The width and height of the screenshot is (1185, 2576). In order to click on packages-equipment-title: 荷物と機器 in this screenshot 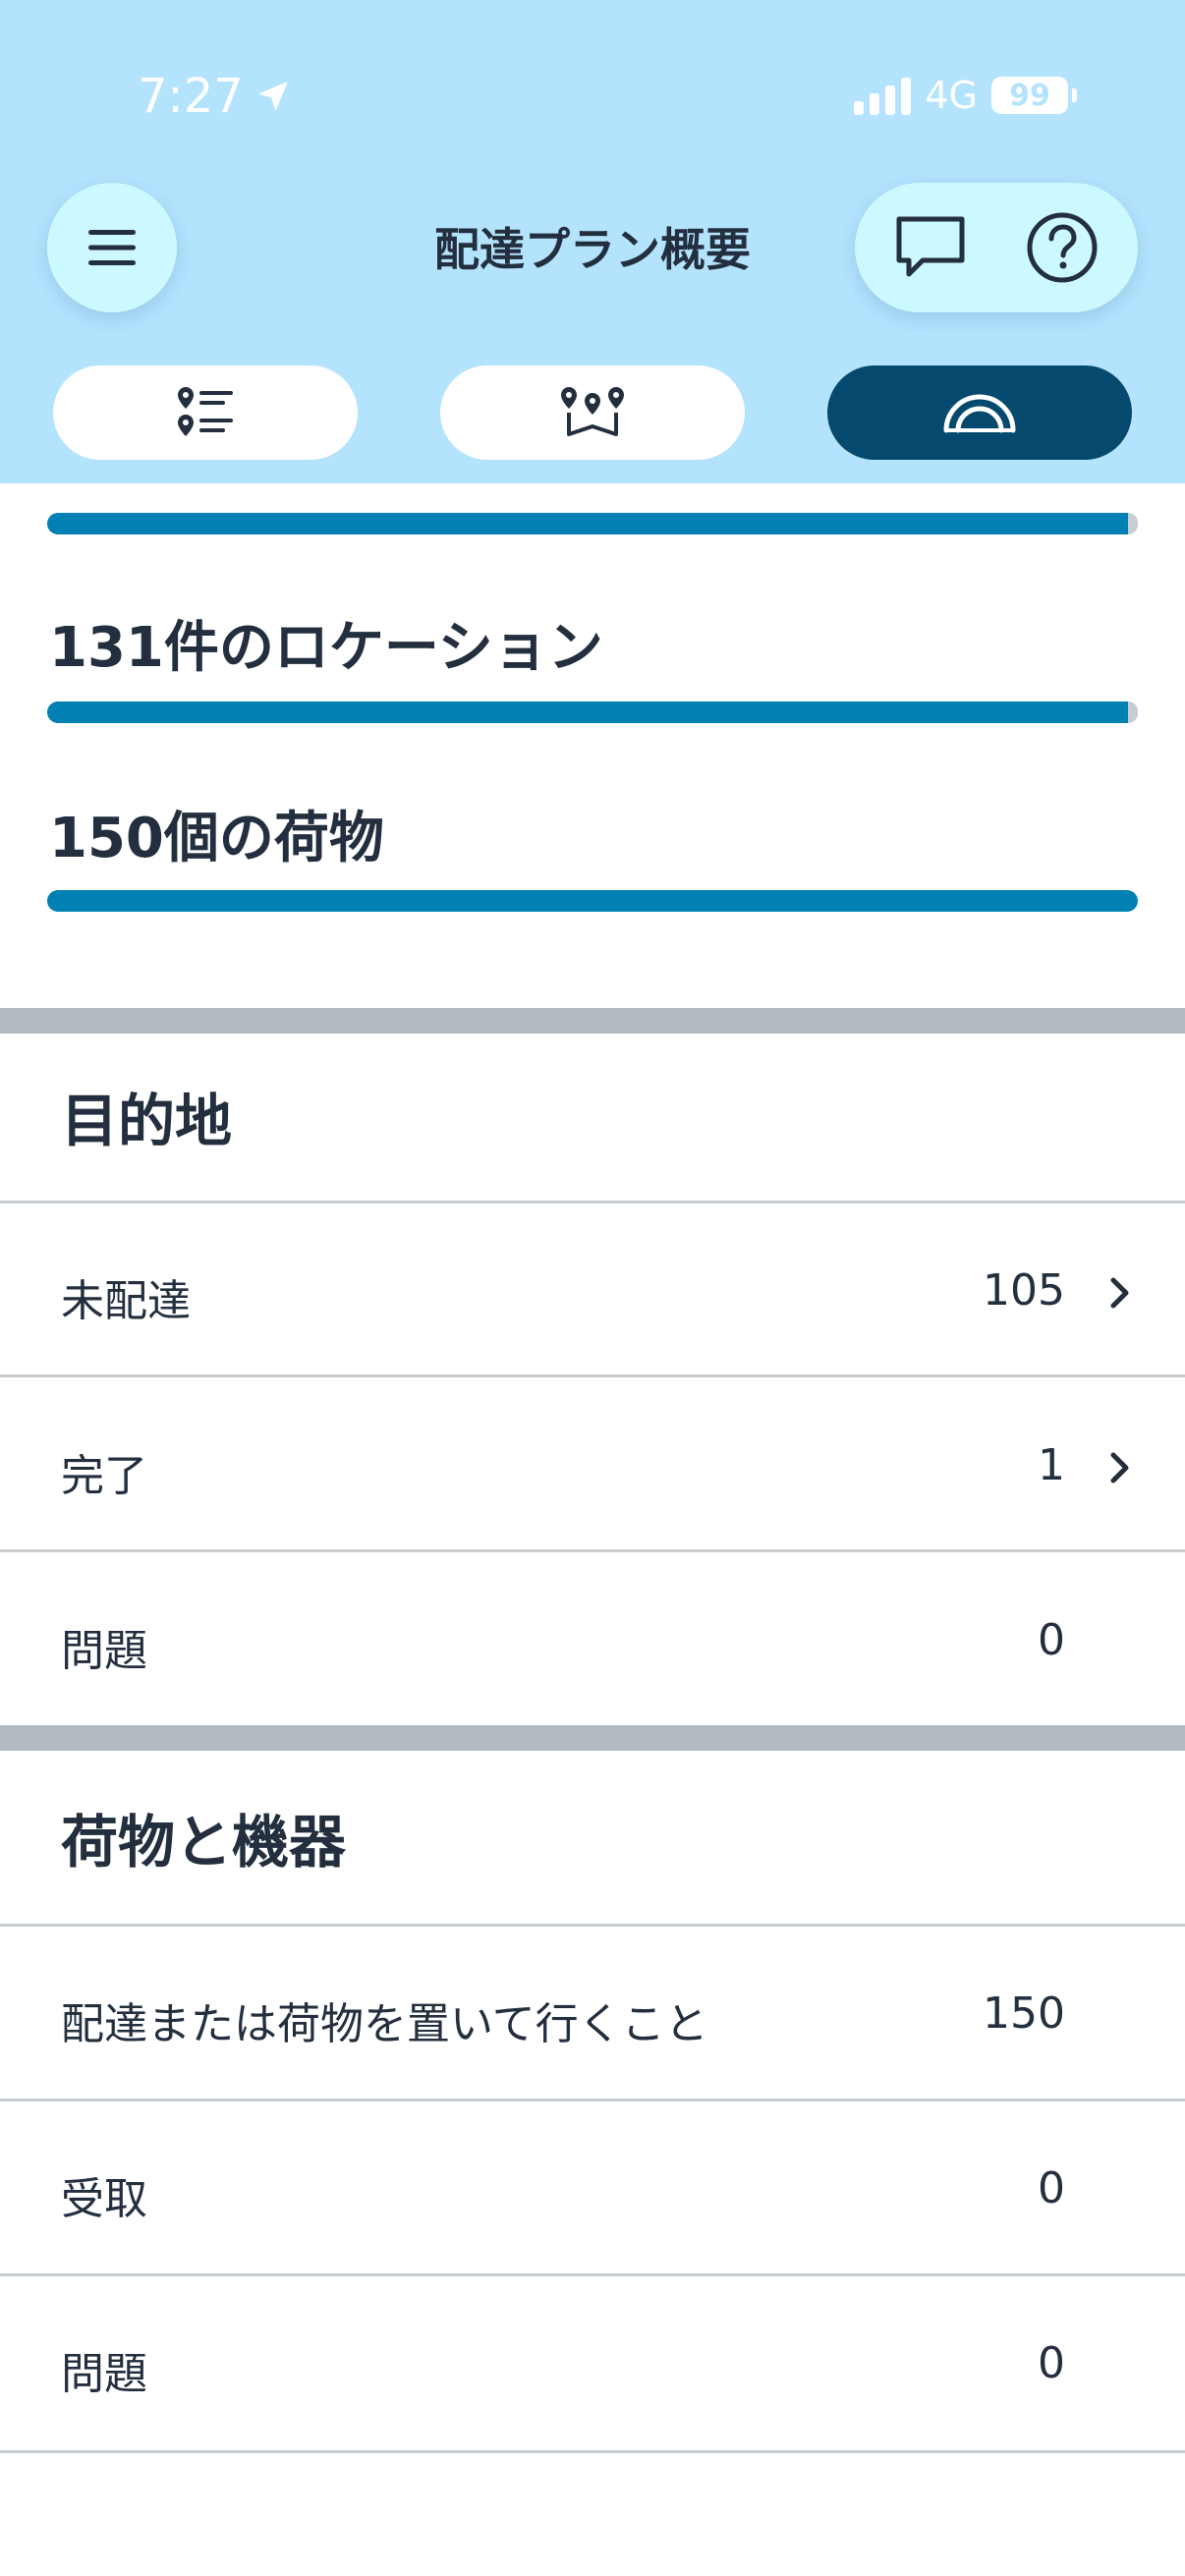, I will do `click(204, 1842)`.